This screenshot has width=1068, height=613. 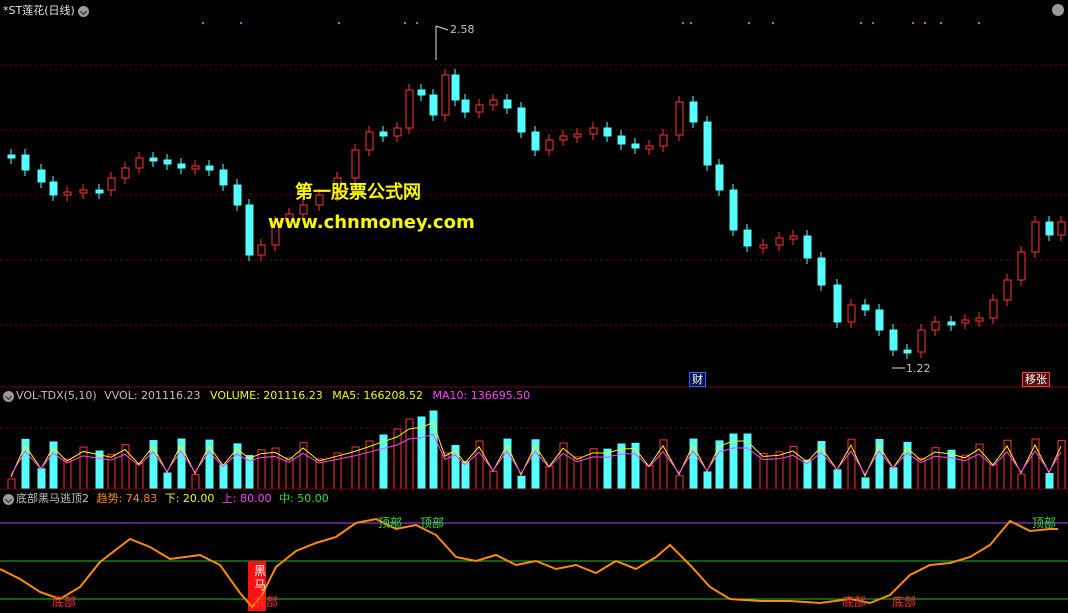 I want to click on high-annotation: 2.58, so click(x=455, y=41).